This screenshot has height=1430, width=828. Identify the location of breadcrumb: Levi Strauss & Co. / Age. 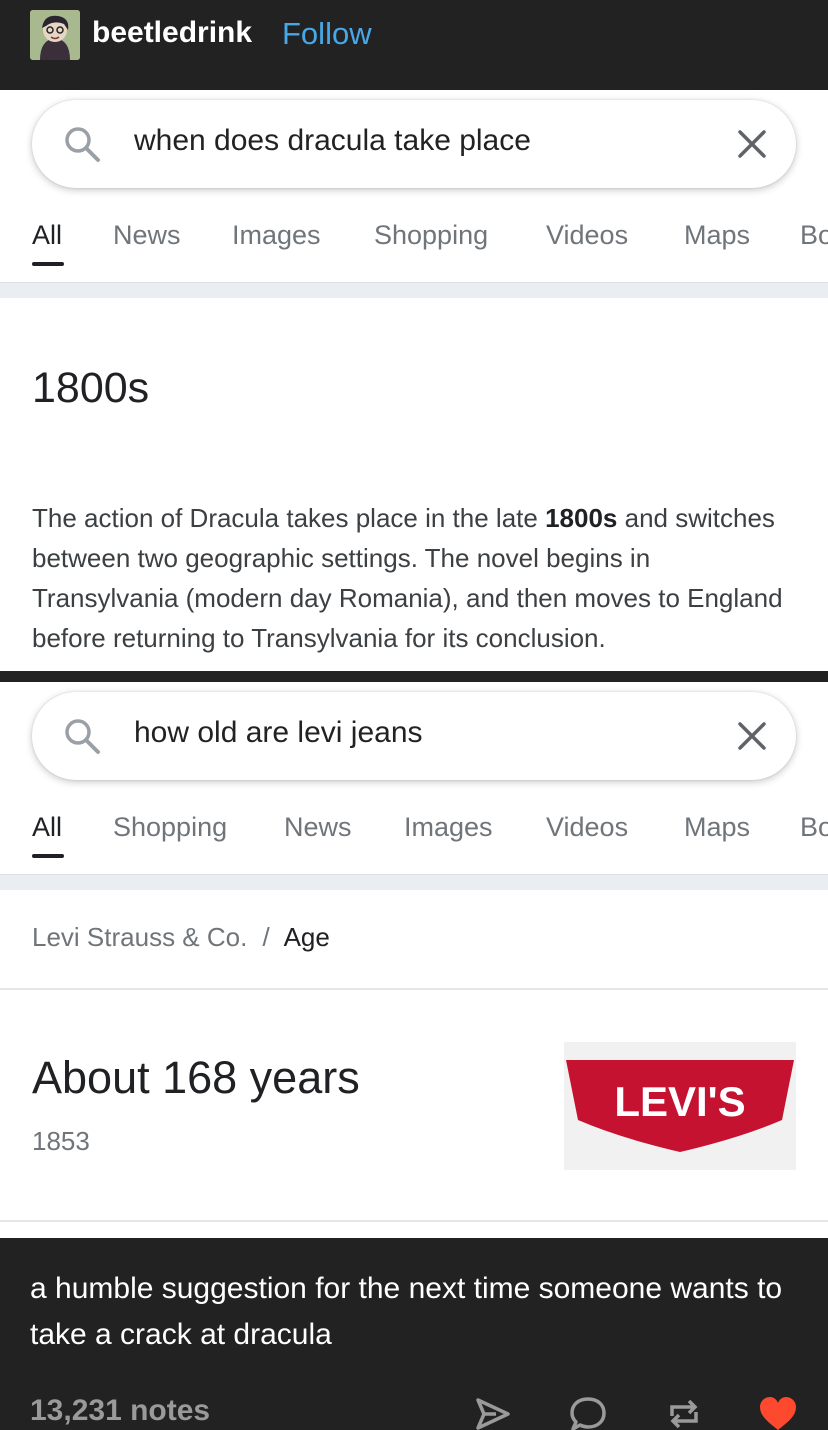
(181, 937).